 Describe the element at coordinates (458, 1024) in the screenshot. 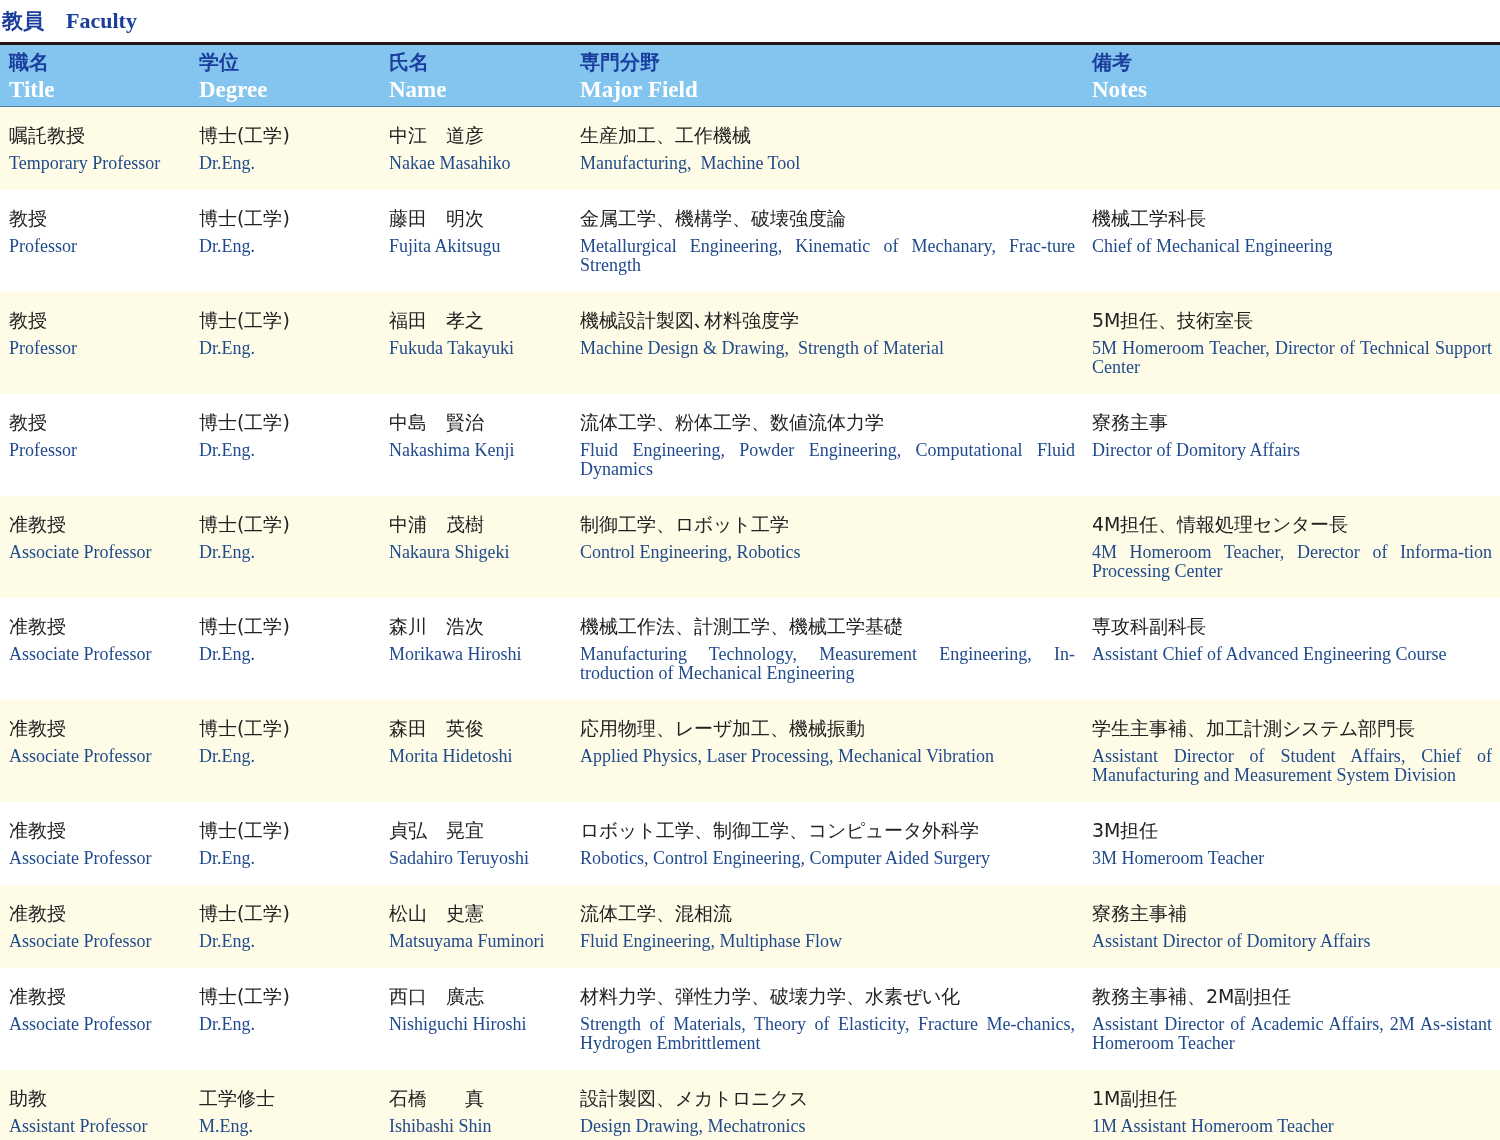

I see `table-cell-english: Nishiguchi Hiroshi` at that location.